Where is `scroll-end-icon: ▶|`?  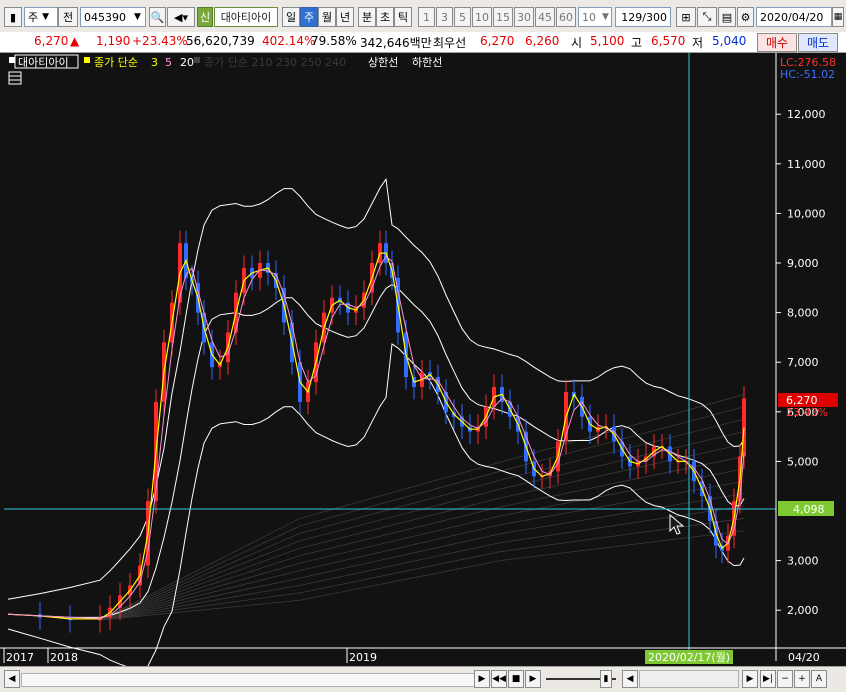
scroll-end-icon: ▶| is located at coordinates (768, 679).